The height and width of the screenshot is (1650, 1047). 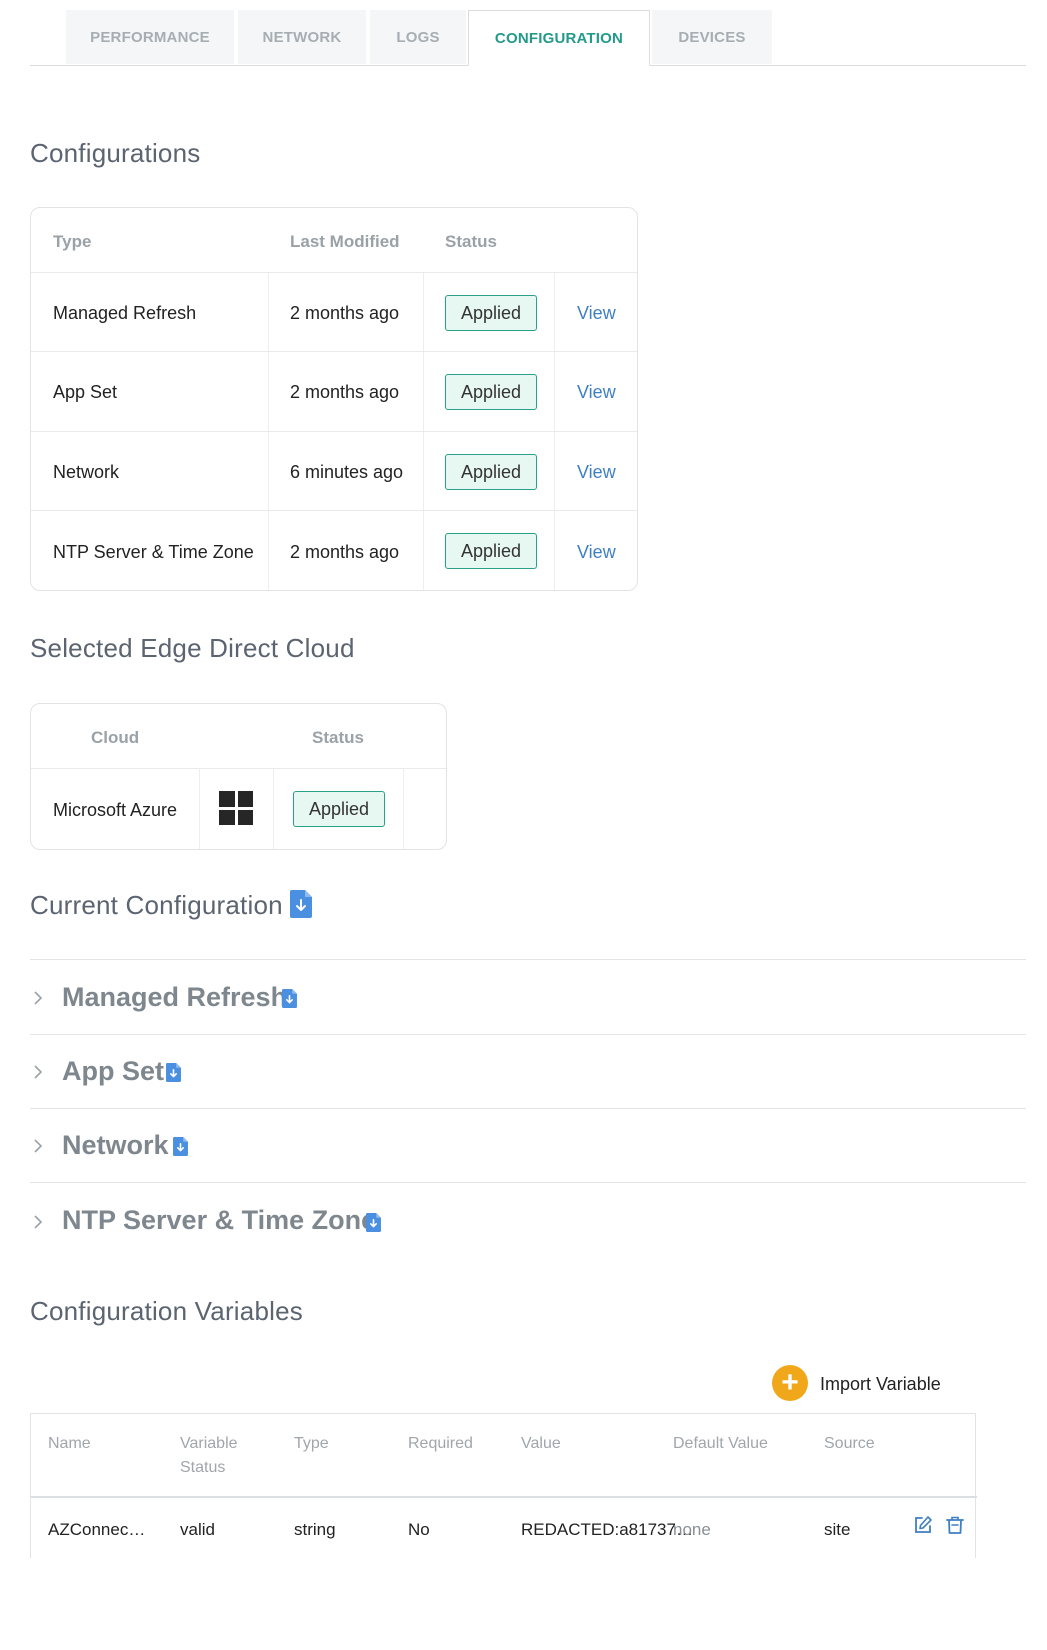 I want to click on trash-icon, so click(x=955, y=1525).